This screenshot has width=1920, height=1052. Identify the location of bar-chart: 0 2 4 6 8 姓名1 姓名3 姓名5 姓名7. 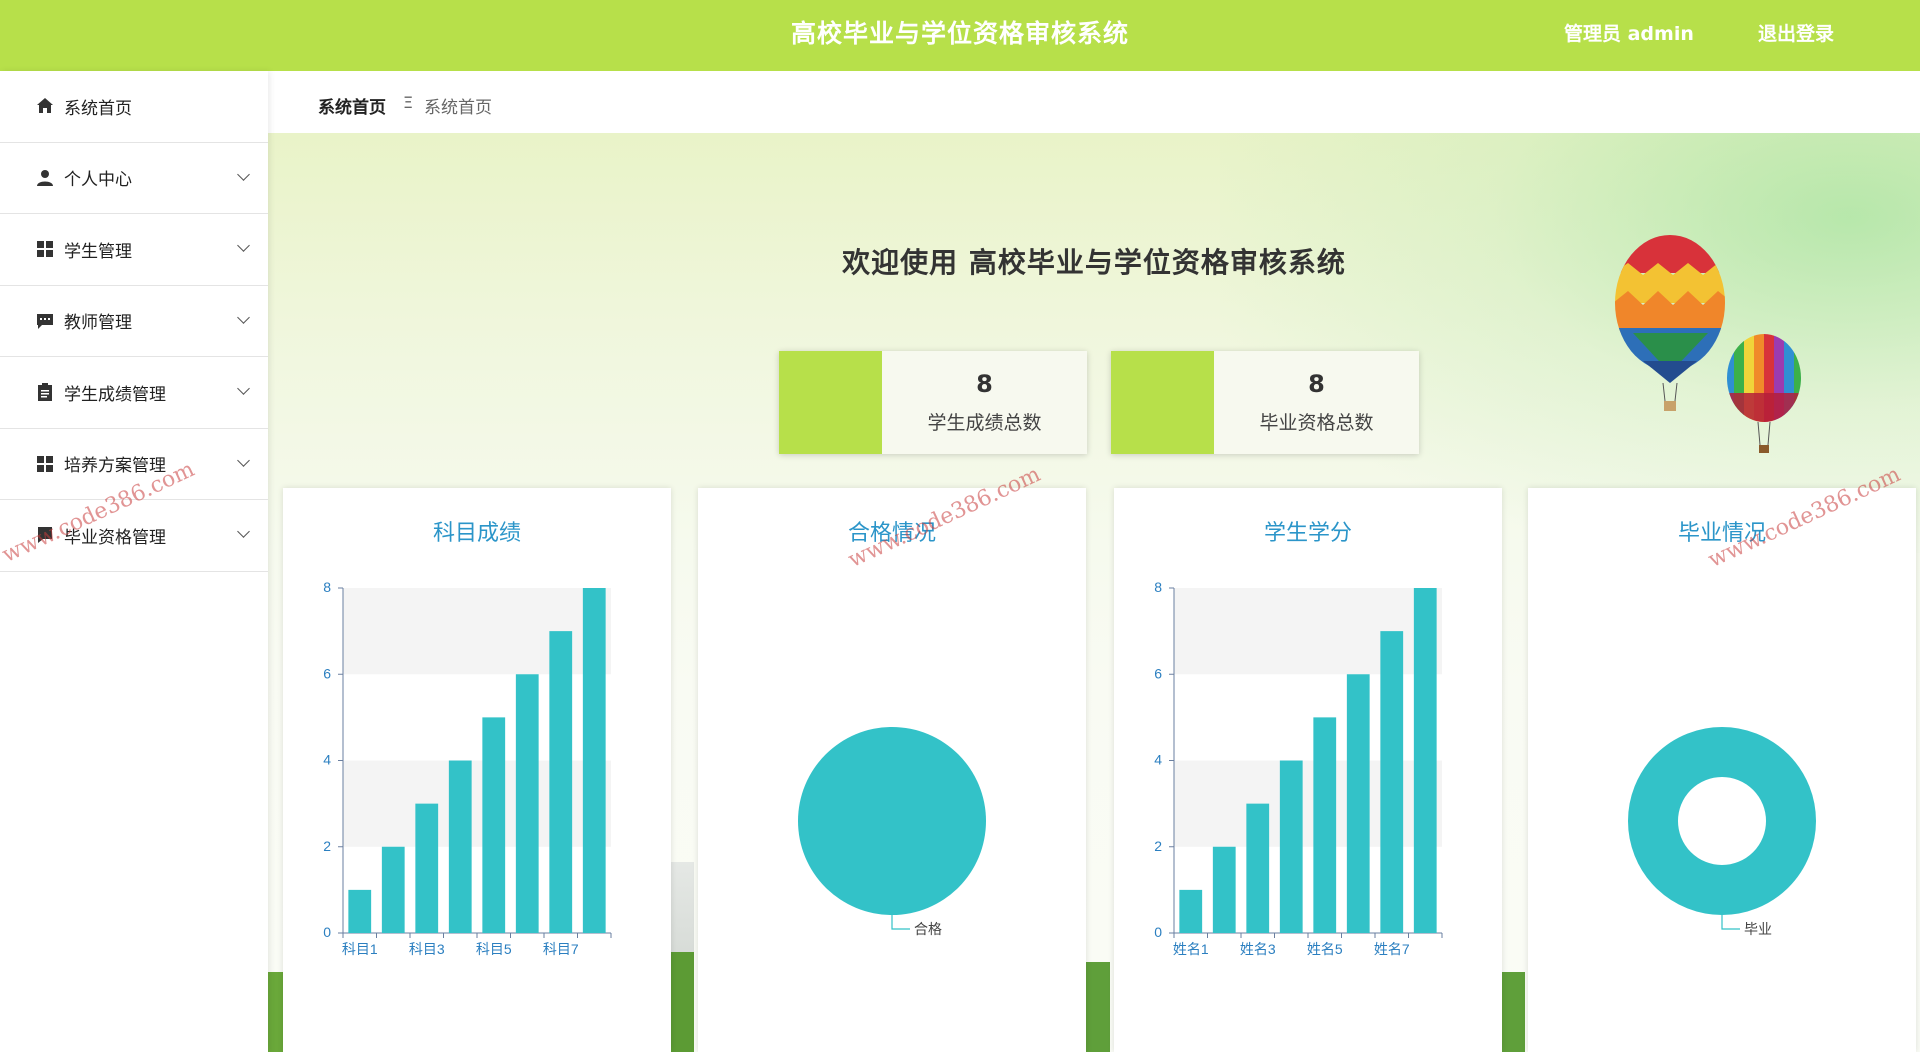
(1298, 768).